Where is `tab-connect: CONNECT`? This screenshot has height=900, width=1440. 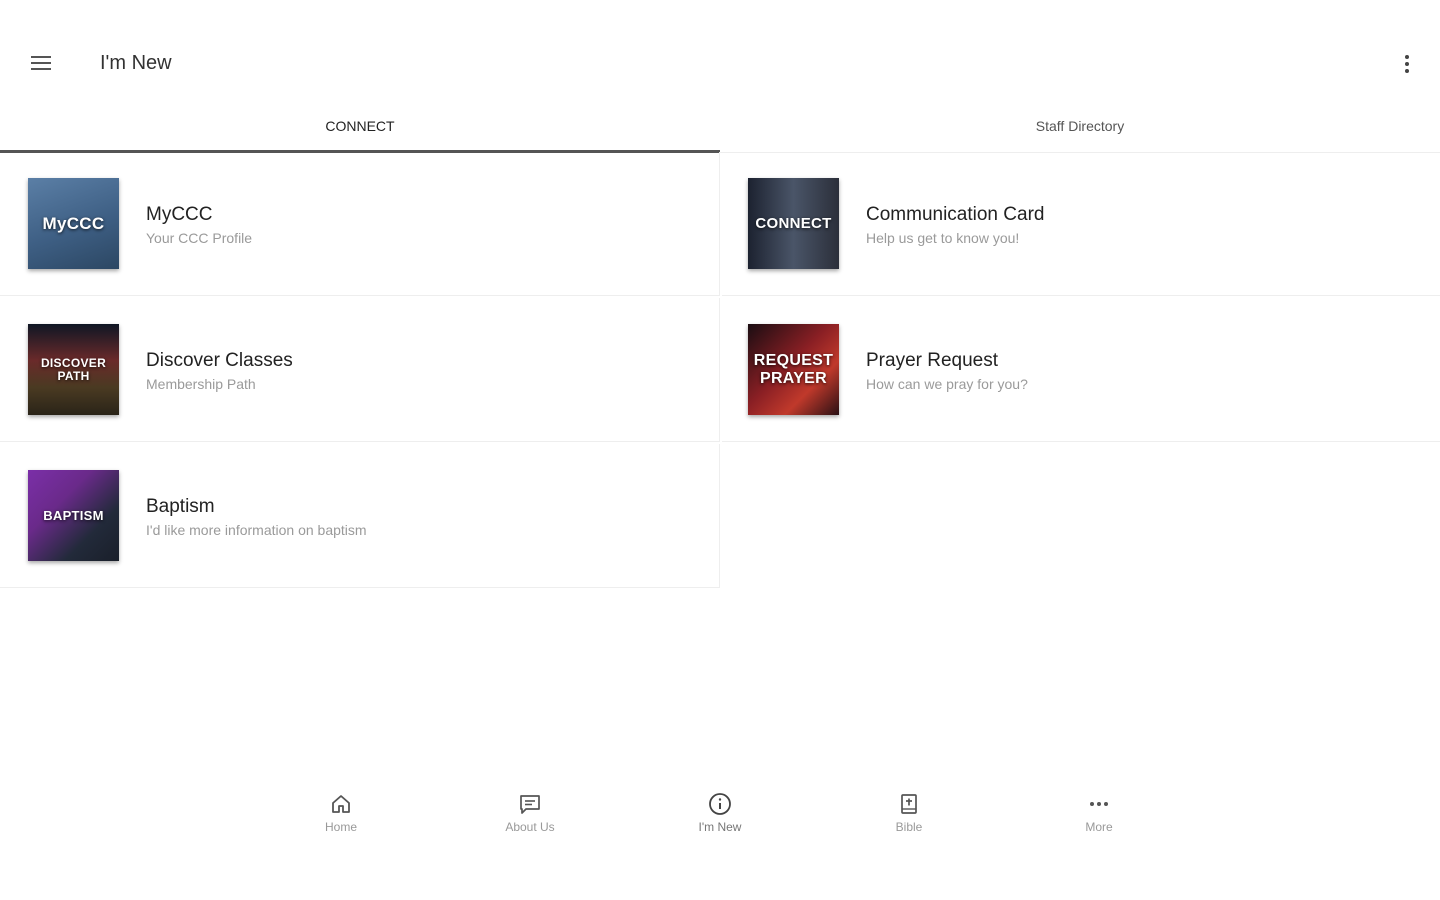 tab-connect: CONNECT is located at coordinates (360, 128).